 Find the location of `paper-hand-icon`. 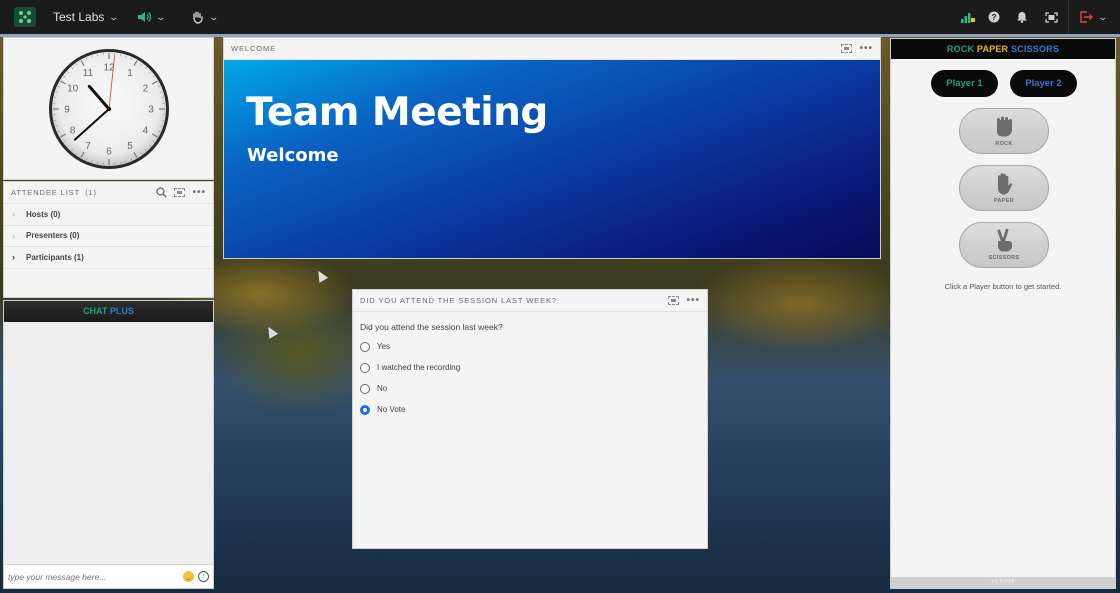

paper-hand-icon is located at coordinates (1005, 184).